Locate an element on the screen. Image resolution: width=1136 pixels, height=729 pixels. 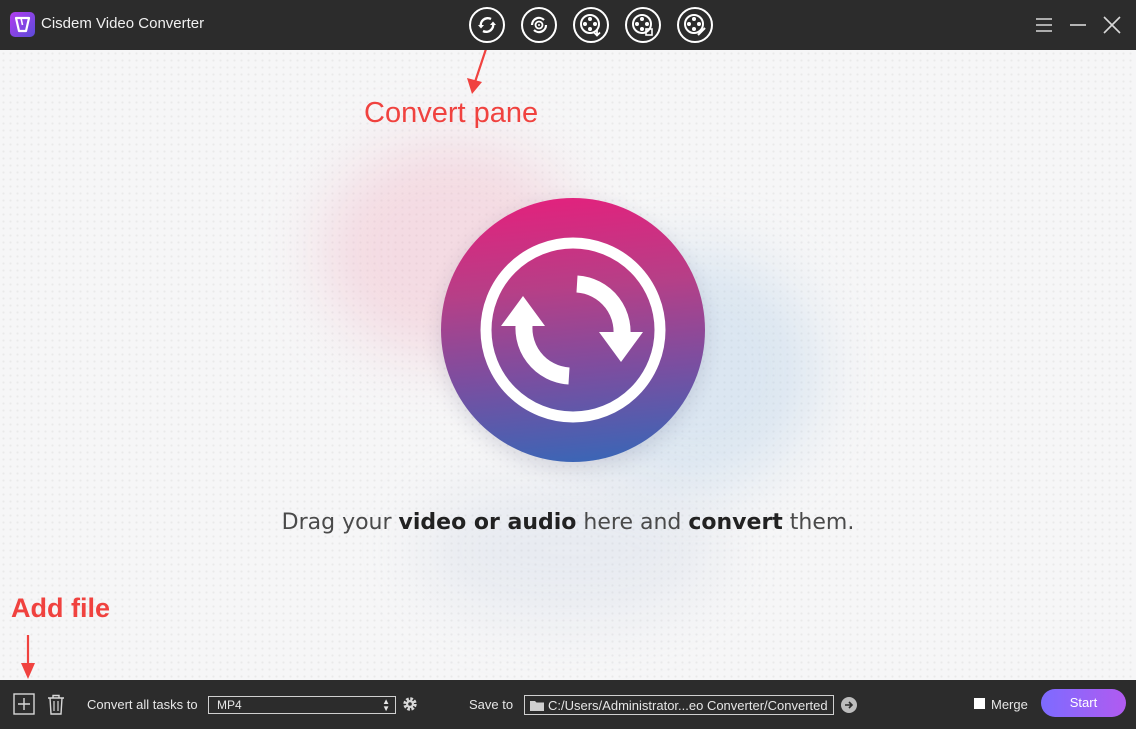
background-wash-bottom is located at coordinates (570, 550).